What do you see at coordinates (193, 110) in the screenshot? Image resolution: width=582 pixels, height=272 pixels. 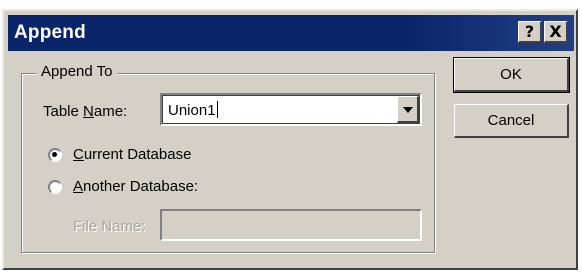 I see `table-name-value: Union1` at bounding box center [193, 110].